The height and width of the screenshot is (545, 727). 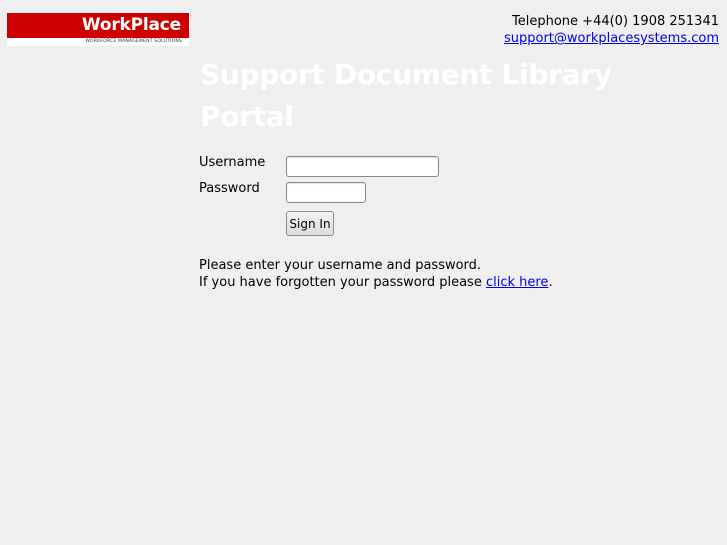 What do you see at coordinates (517, 282) in the screenshot?
I see `forgot-password-link: click here` at bounding box center [517, 282].